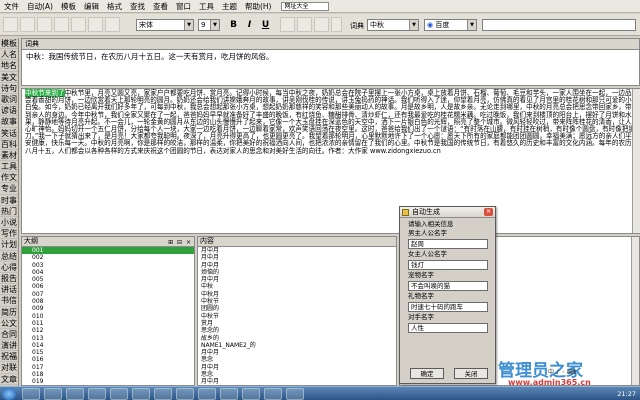  I want to click on outline-item: 017, so click(108, 367).